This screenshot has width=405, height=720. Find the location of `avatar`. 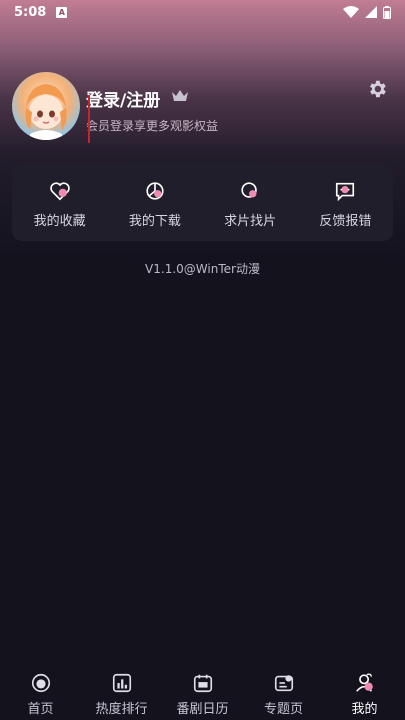

avatar is located at coordinates (46, 106).